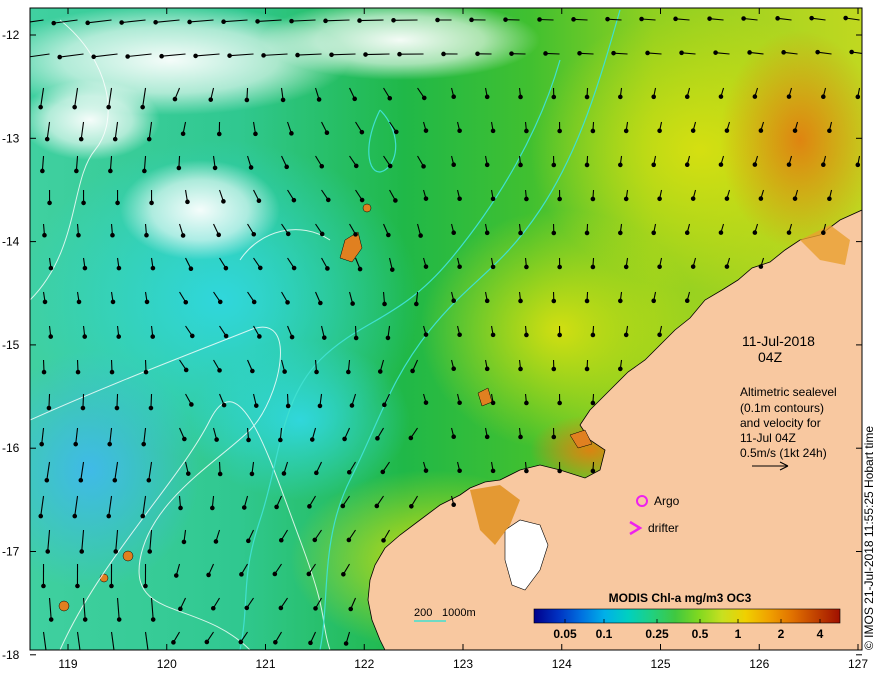 The width and height of the screenshot is (880, 680). What do you see at coordinates (657, 634) in the screenshot?
I see `colorbar-tick-label: 0.25` at bounding box center [657, 634].